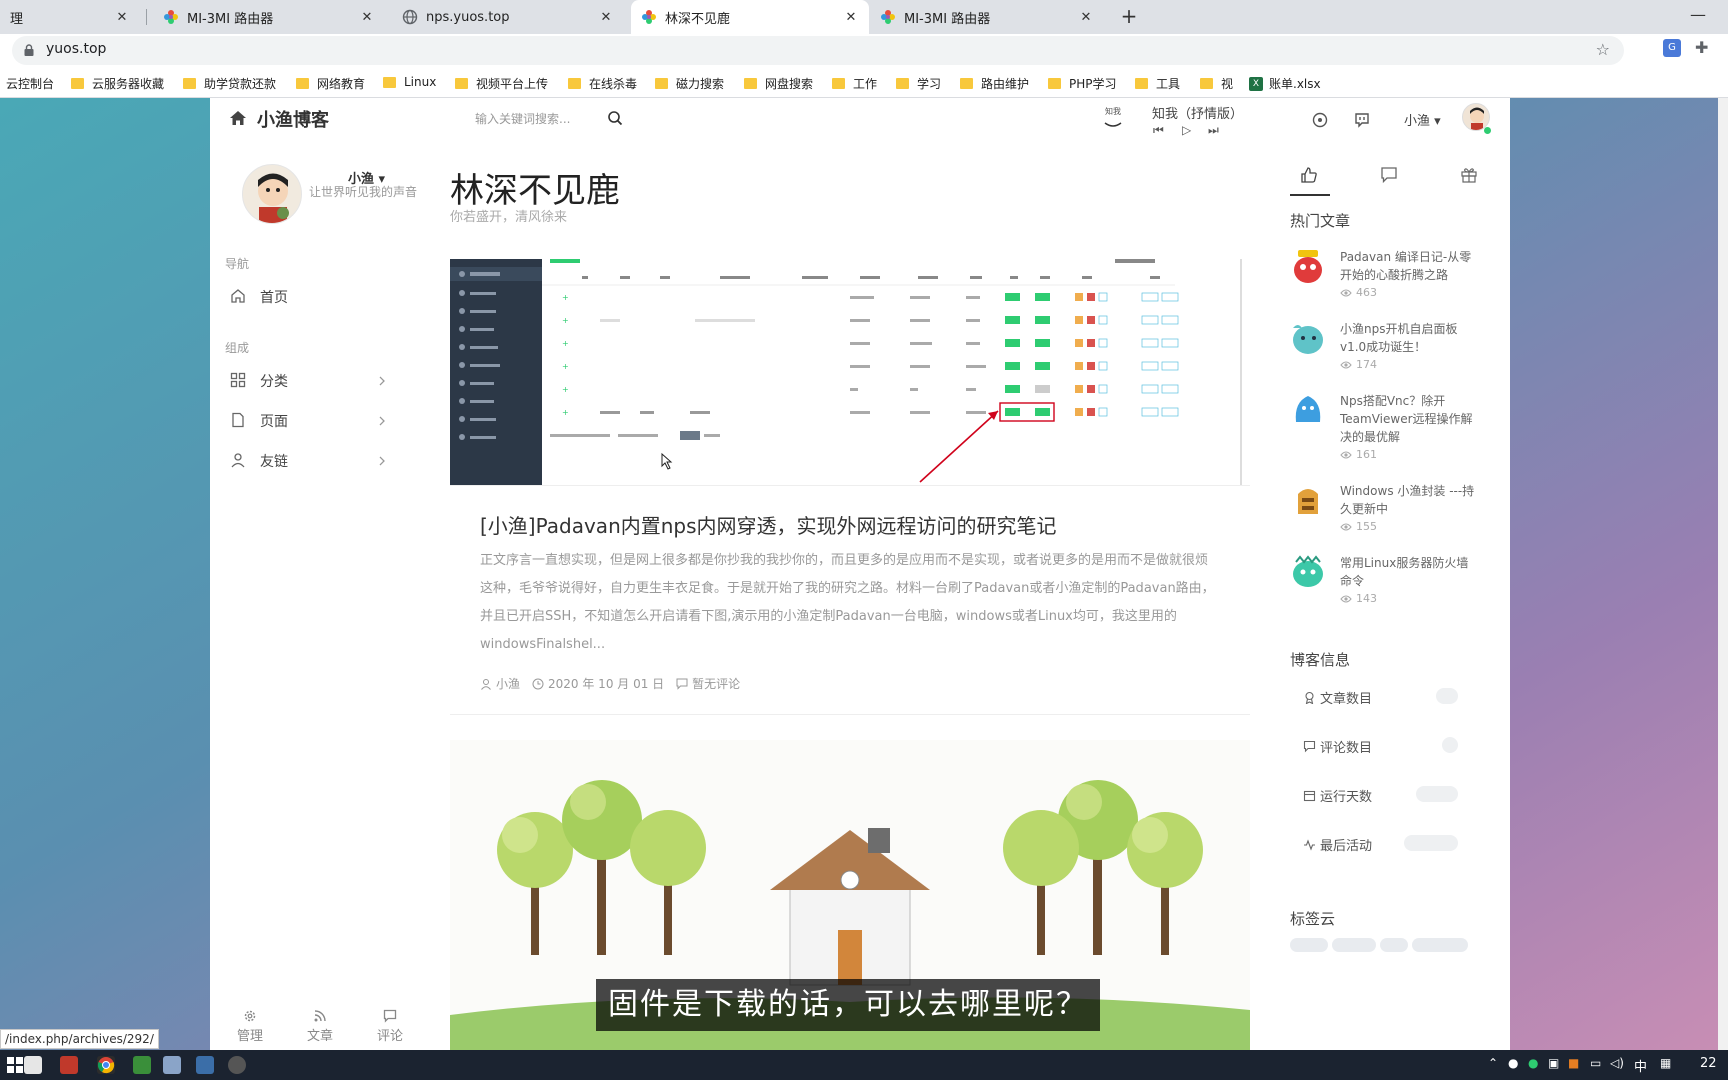 This screenshot has height=1080, width=1728. I want to click on store-icon, so click(33, 1065).